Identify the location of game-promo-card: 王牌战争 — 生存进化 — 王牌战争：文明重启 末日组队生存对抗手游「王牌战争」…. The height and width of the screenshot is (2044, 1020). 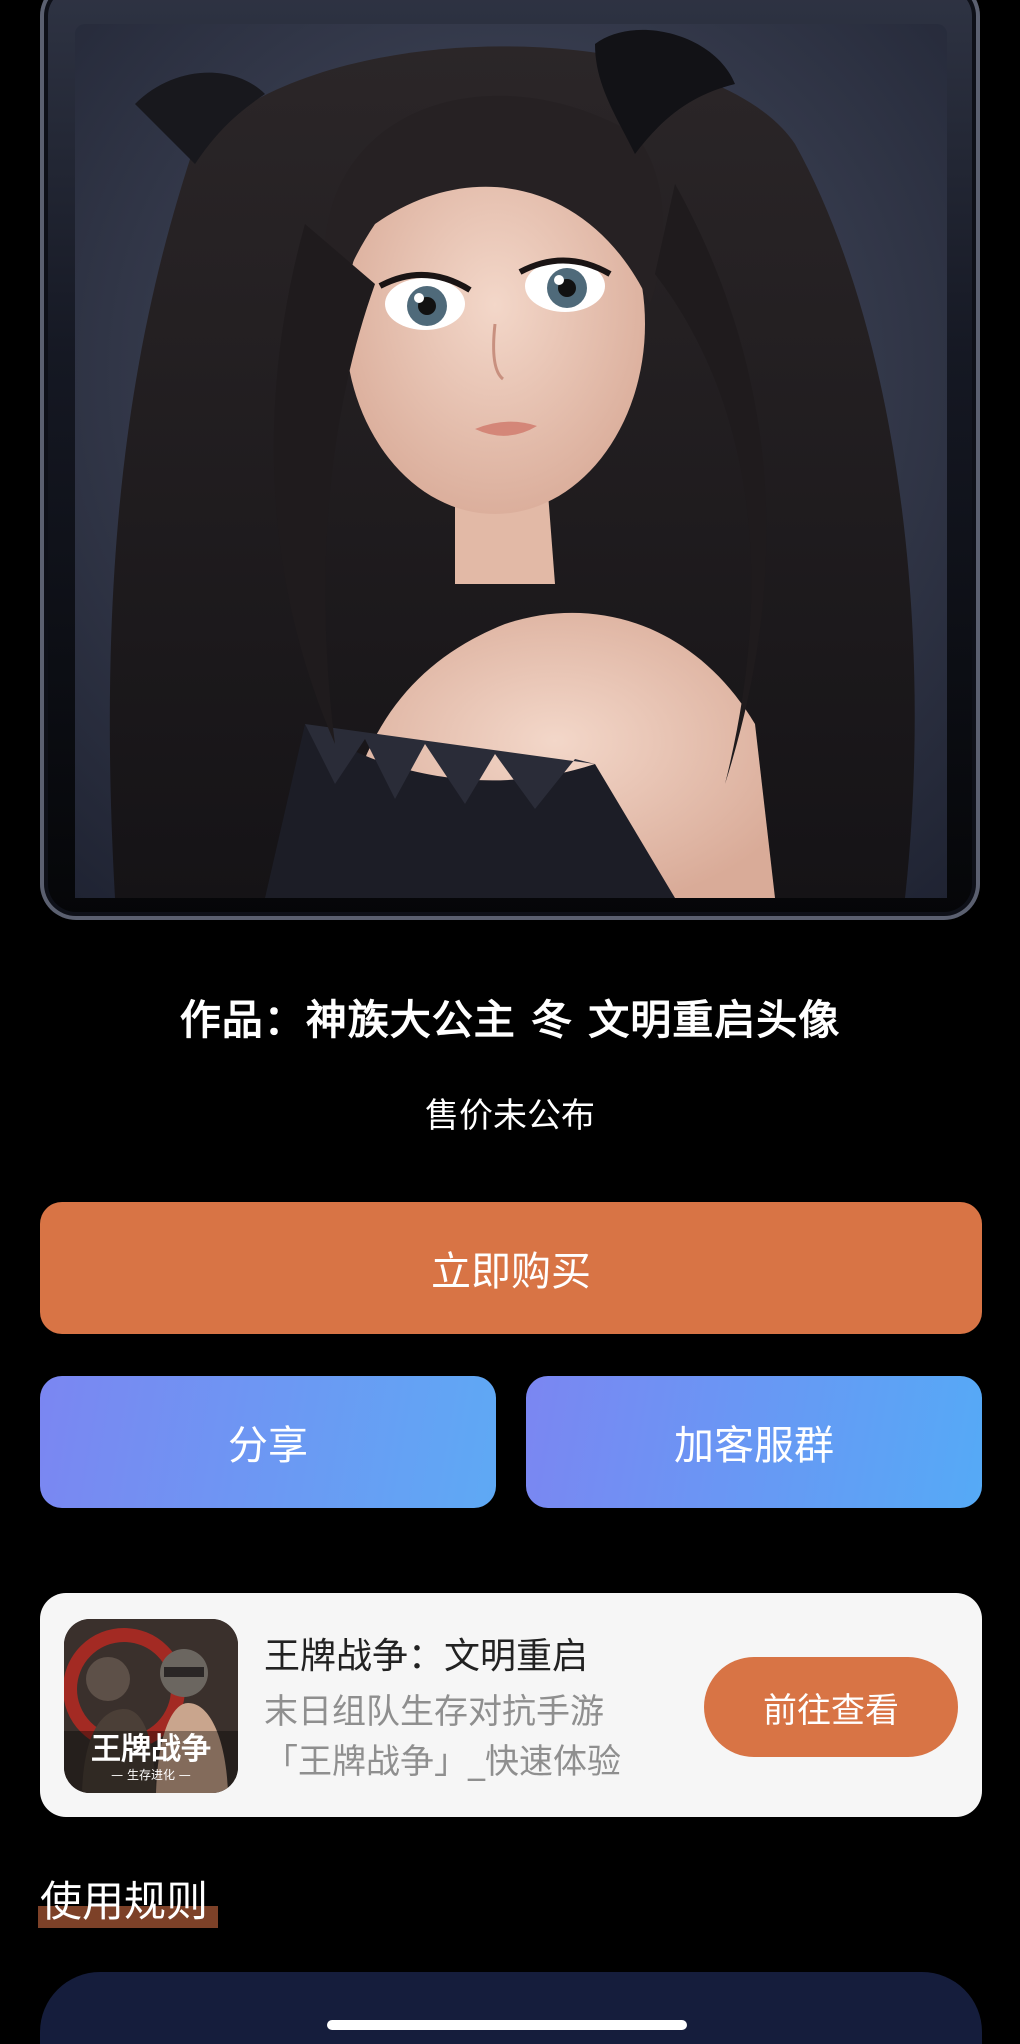
(511, 1705).